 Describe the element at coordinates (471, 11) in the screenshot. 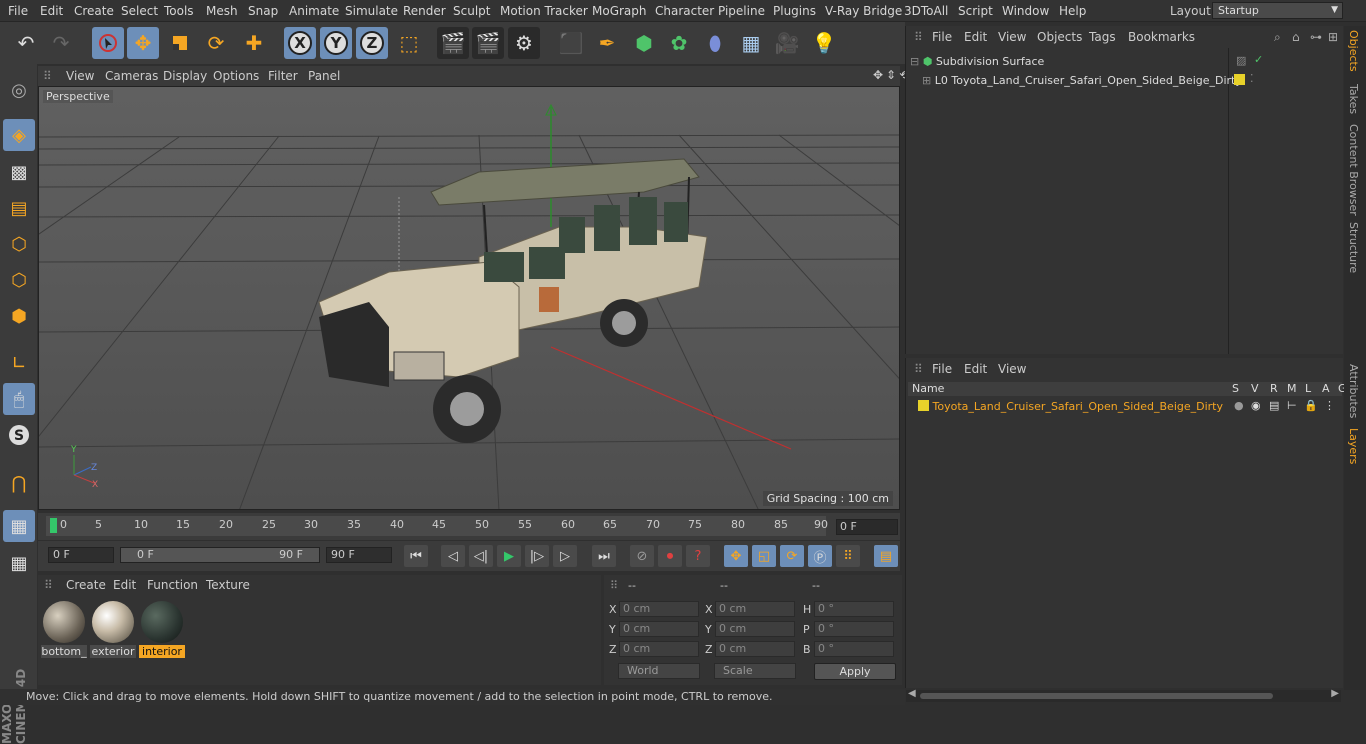

I see `menu-sculpt: Sculpt` at that location.